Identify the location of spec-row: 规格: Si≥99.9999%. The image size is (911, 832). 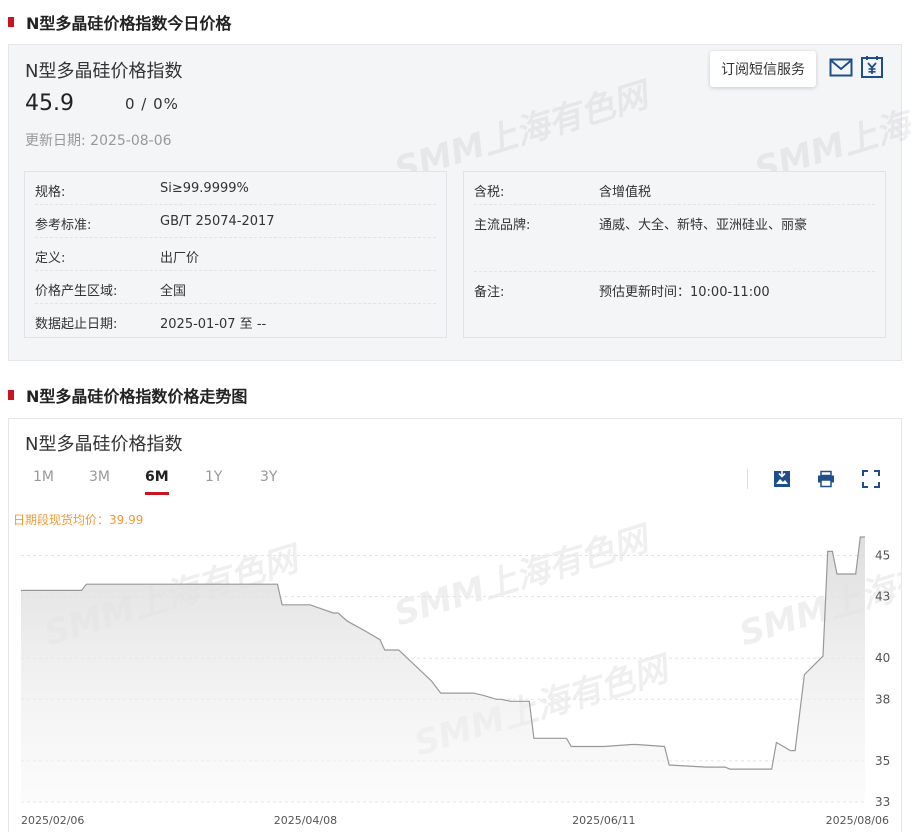
(235, 188).